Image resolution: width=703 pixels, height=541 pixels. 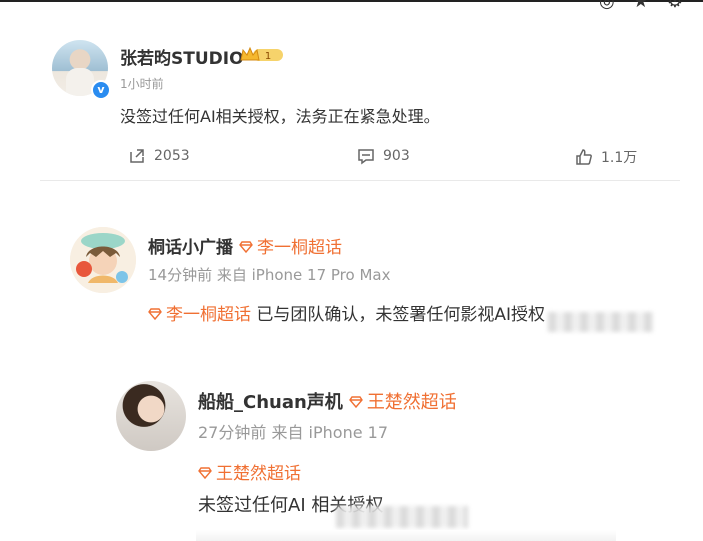 I want to click on comment-meta: 14分钟前 来自 iPhone 17 Pro Max, so click(x=269, y=274).